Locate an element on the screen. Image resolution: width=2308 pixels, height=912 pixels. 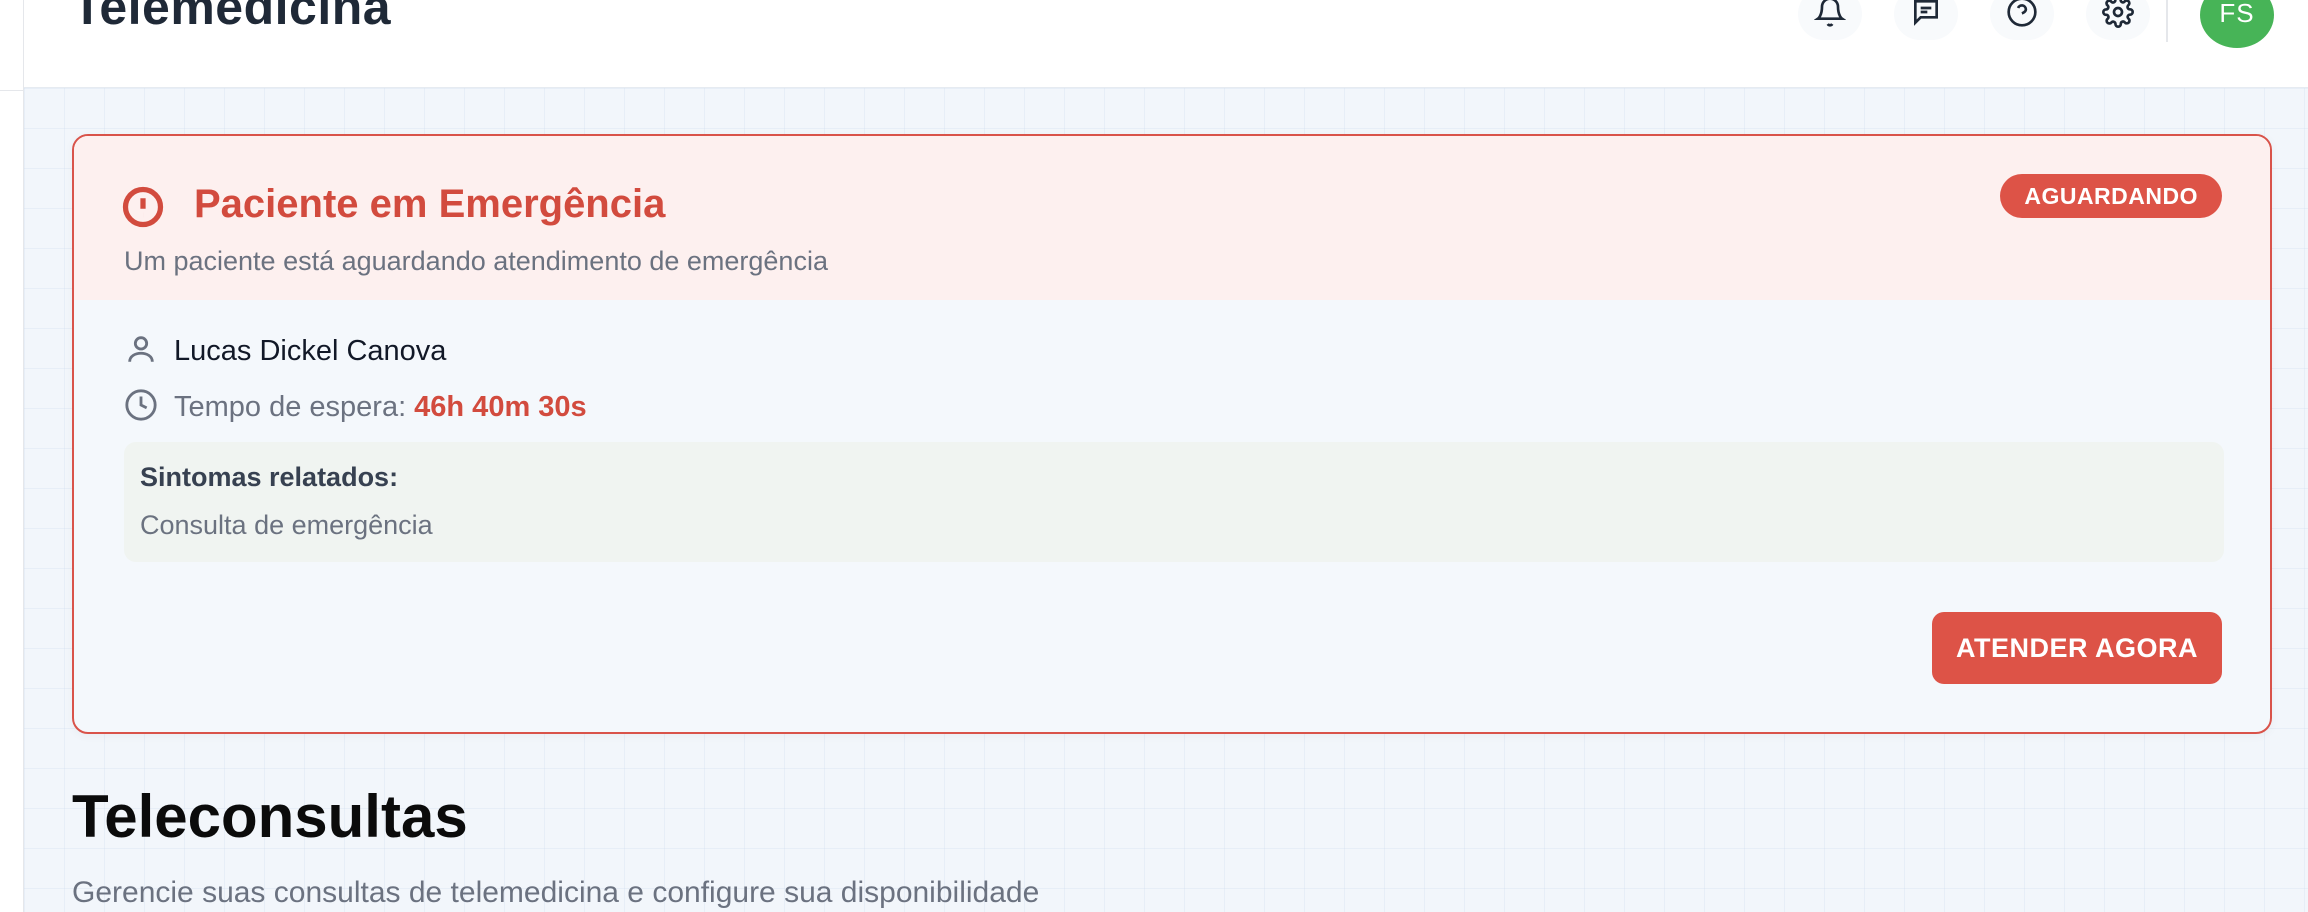
symptoms-text: Consulta de emergência is located at coordinates (286, 525).